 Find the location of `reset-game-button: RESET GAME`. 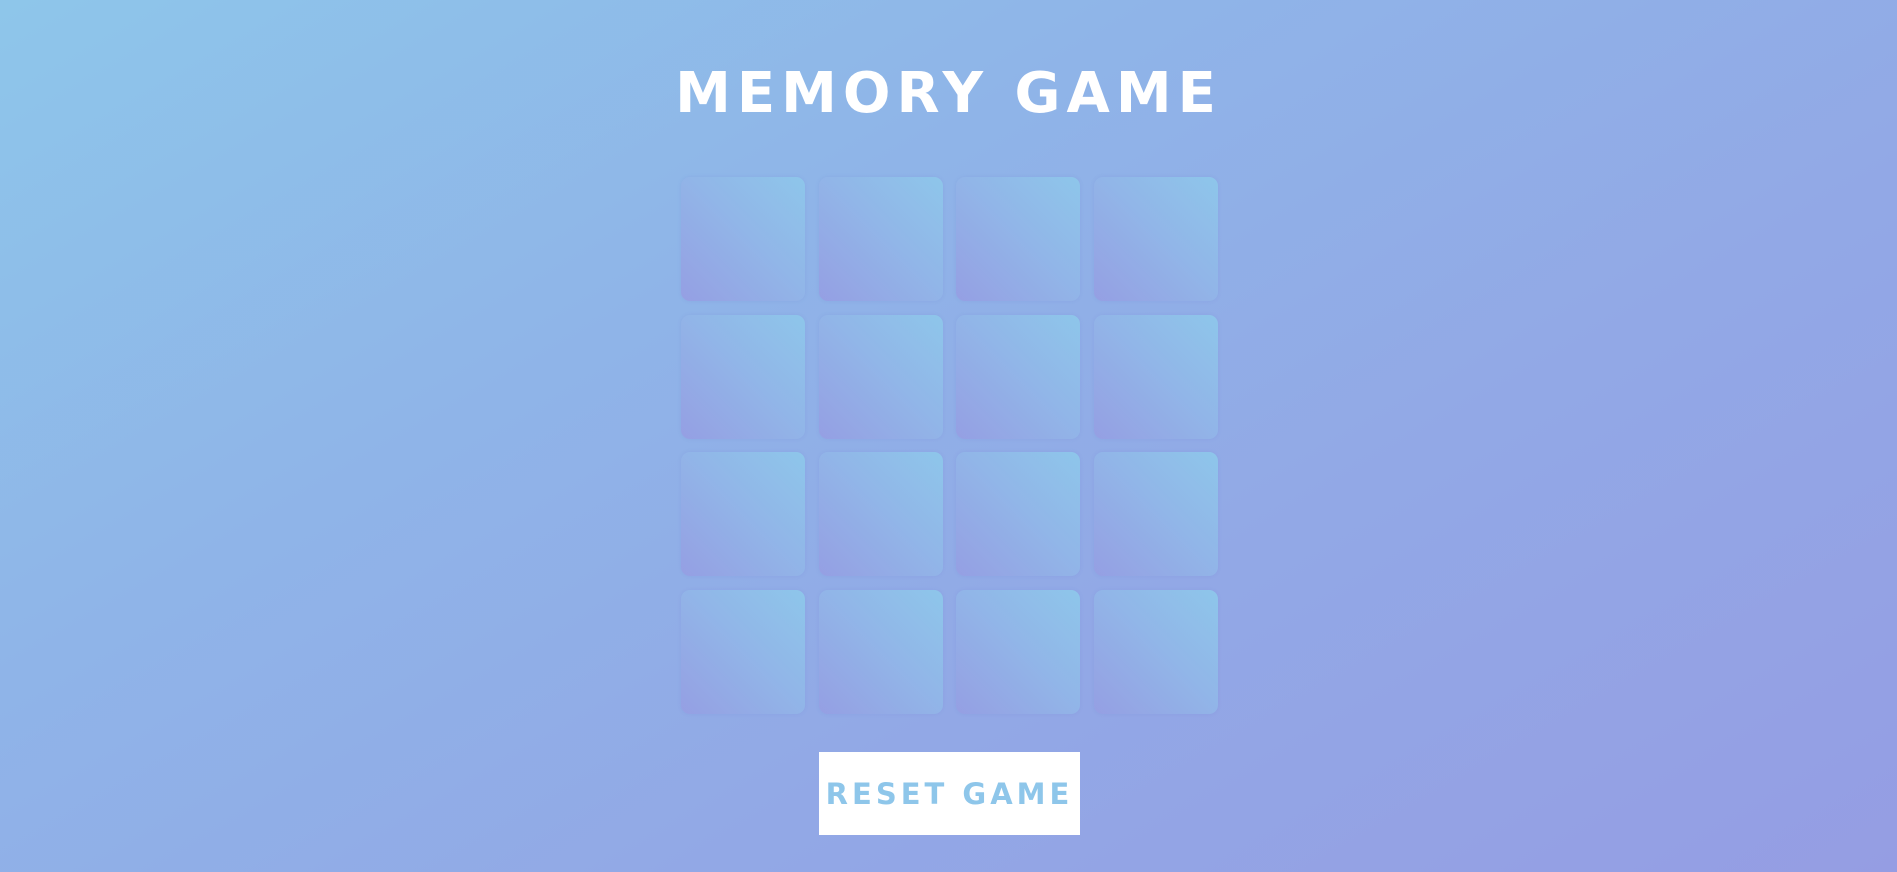

reset-game-button: RESET GAME is located at coordinates (949, 793).